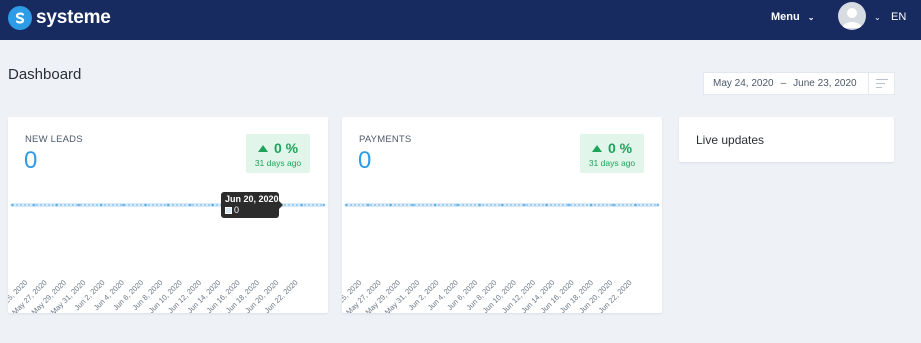 The height and width of the screenshot is (343, 921). What do you see at coordinates (743, 83) in the screenshot?
I see `date-start: May 24, 2020` at bounding box center [743, 83].